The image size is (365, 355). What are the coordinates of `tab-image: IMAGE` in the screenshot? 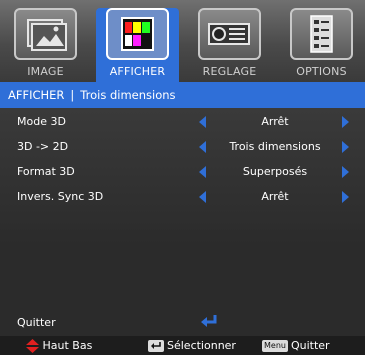 It's located at (45, 45).